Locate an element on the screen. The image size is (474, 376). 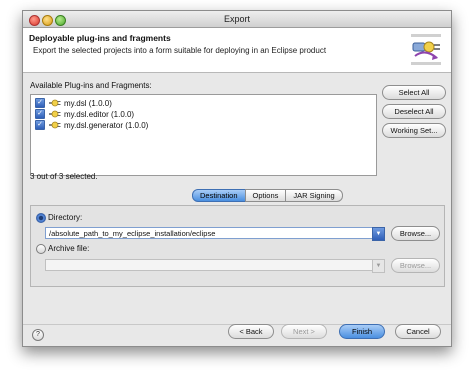
list-item: ✓ my.dsl (1.0.0) is located at coordinates (73, 103).